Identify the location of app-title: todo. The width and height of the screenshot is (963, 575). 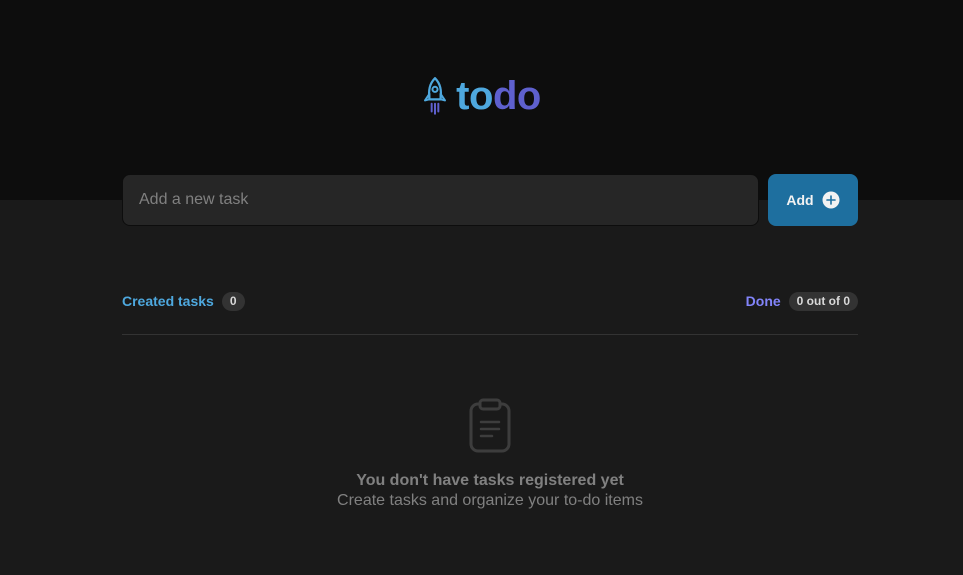
(498, 96).